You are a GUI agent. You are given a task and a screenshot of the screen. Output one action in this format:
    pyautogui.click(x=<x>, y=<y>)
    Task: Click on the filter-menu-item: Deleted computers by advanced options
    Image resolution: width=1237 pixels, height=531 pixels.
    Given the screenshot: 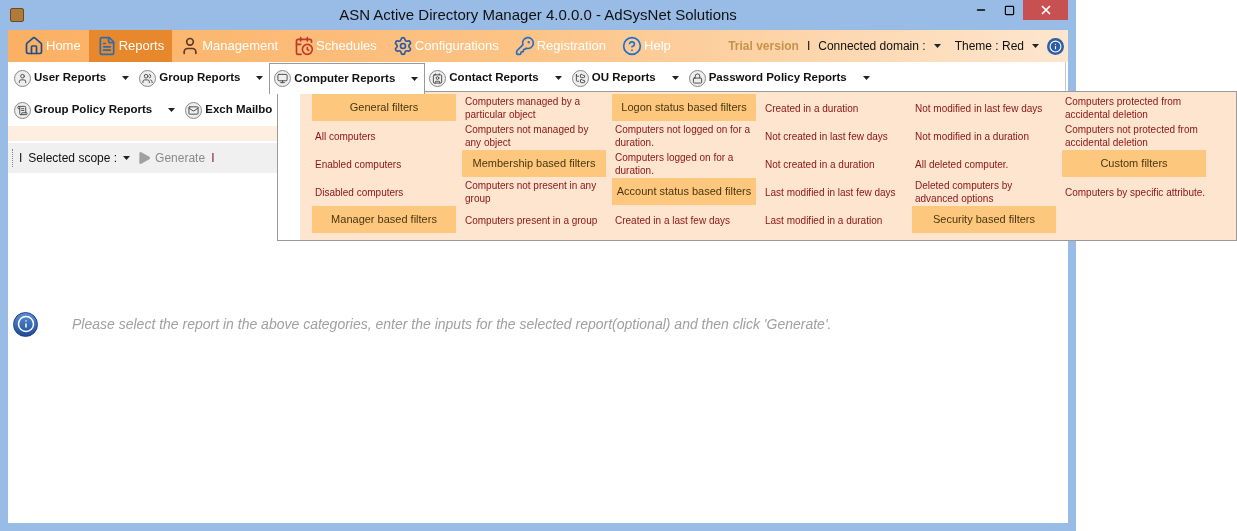 What is the action you would take?
    pyautogui.click(x=984, y=192)
    